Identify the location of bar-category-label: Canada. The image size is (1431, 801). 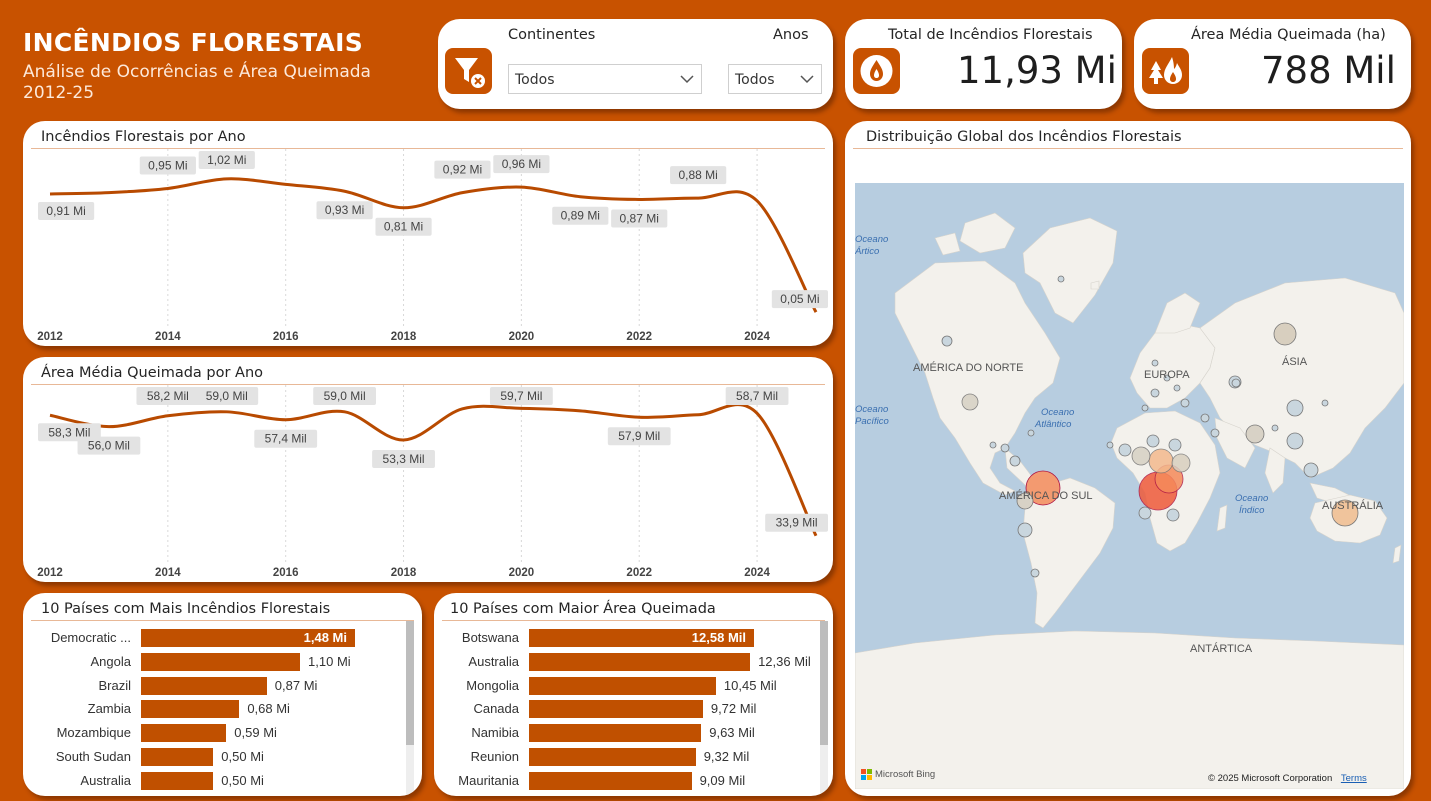
(496, 709).